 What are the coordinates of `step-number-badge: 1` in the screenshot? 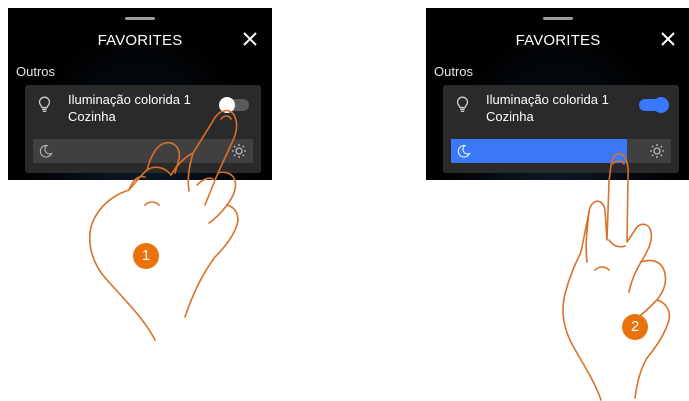 It's located at (146, 256).